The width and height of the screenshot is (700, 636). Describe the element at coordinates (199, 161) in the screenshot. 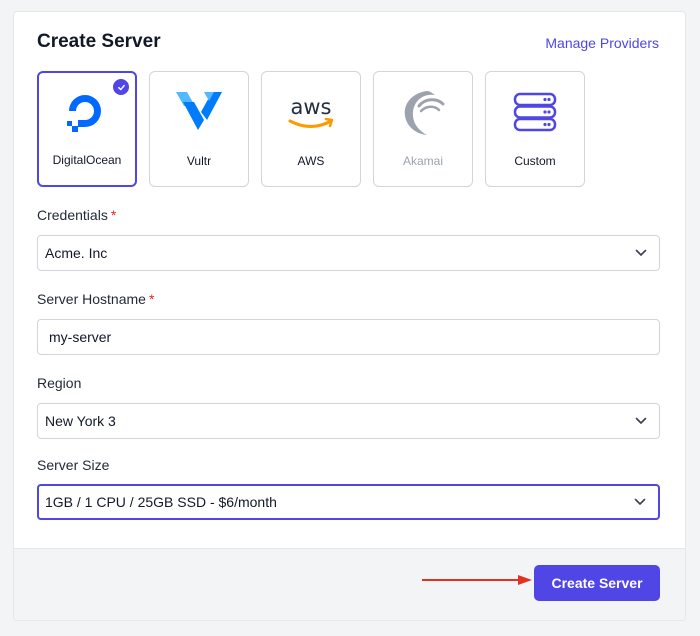

I see `provider-label: Vultr` at that location.